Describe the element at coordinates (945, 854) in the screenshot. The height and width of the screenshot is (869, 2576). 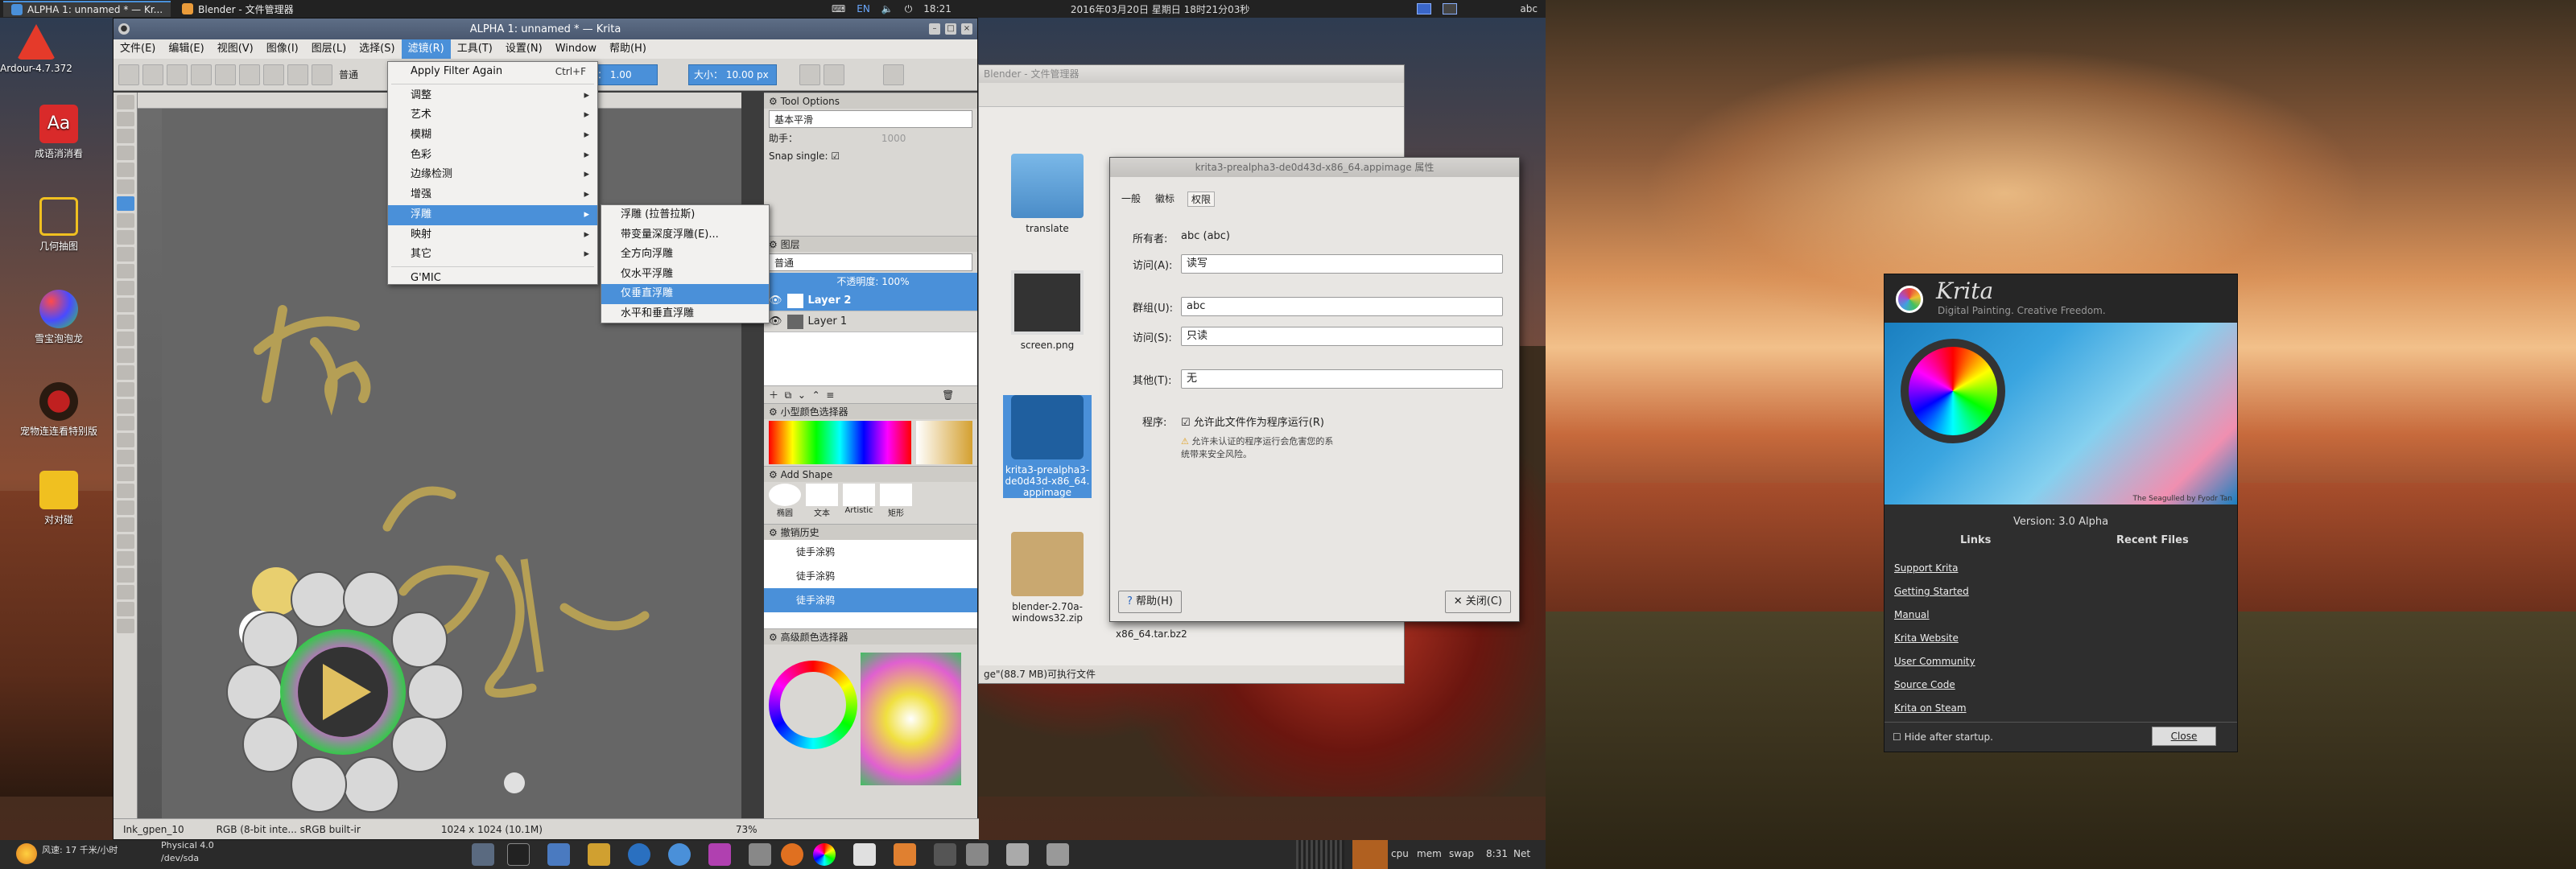
I see `gimp-icon` at that location.